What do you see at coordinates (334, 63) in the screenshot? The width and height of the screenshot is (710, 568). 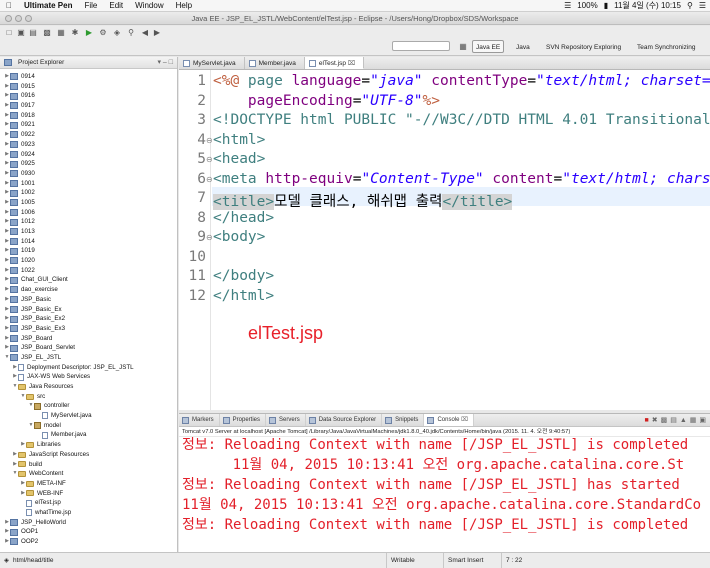 I see `tab-eltest: elTest.jsp ⌧` at bounding box center [334, 63].